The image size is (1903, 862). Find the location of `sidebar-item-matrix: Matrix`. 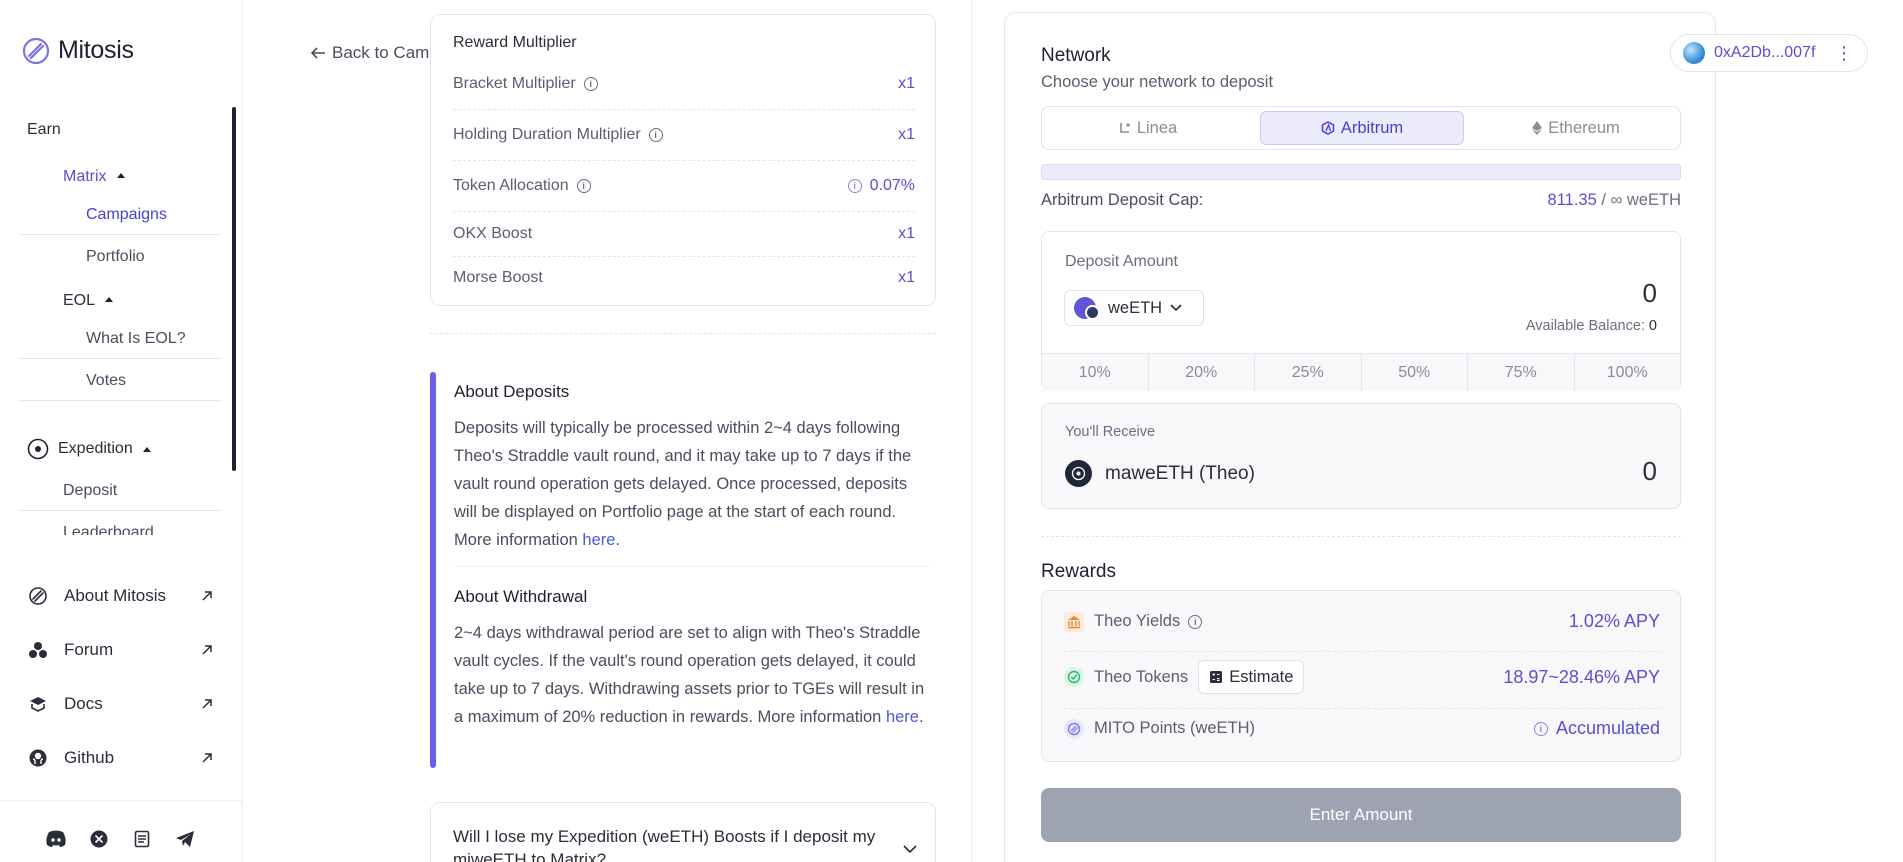

sidebar-item-matrix: Matrix is located at coordinates (94, 177).